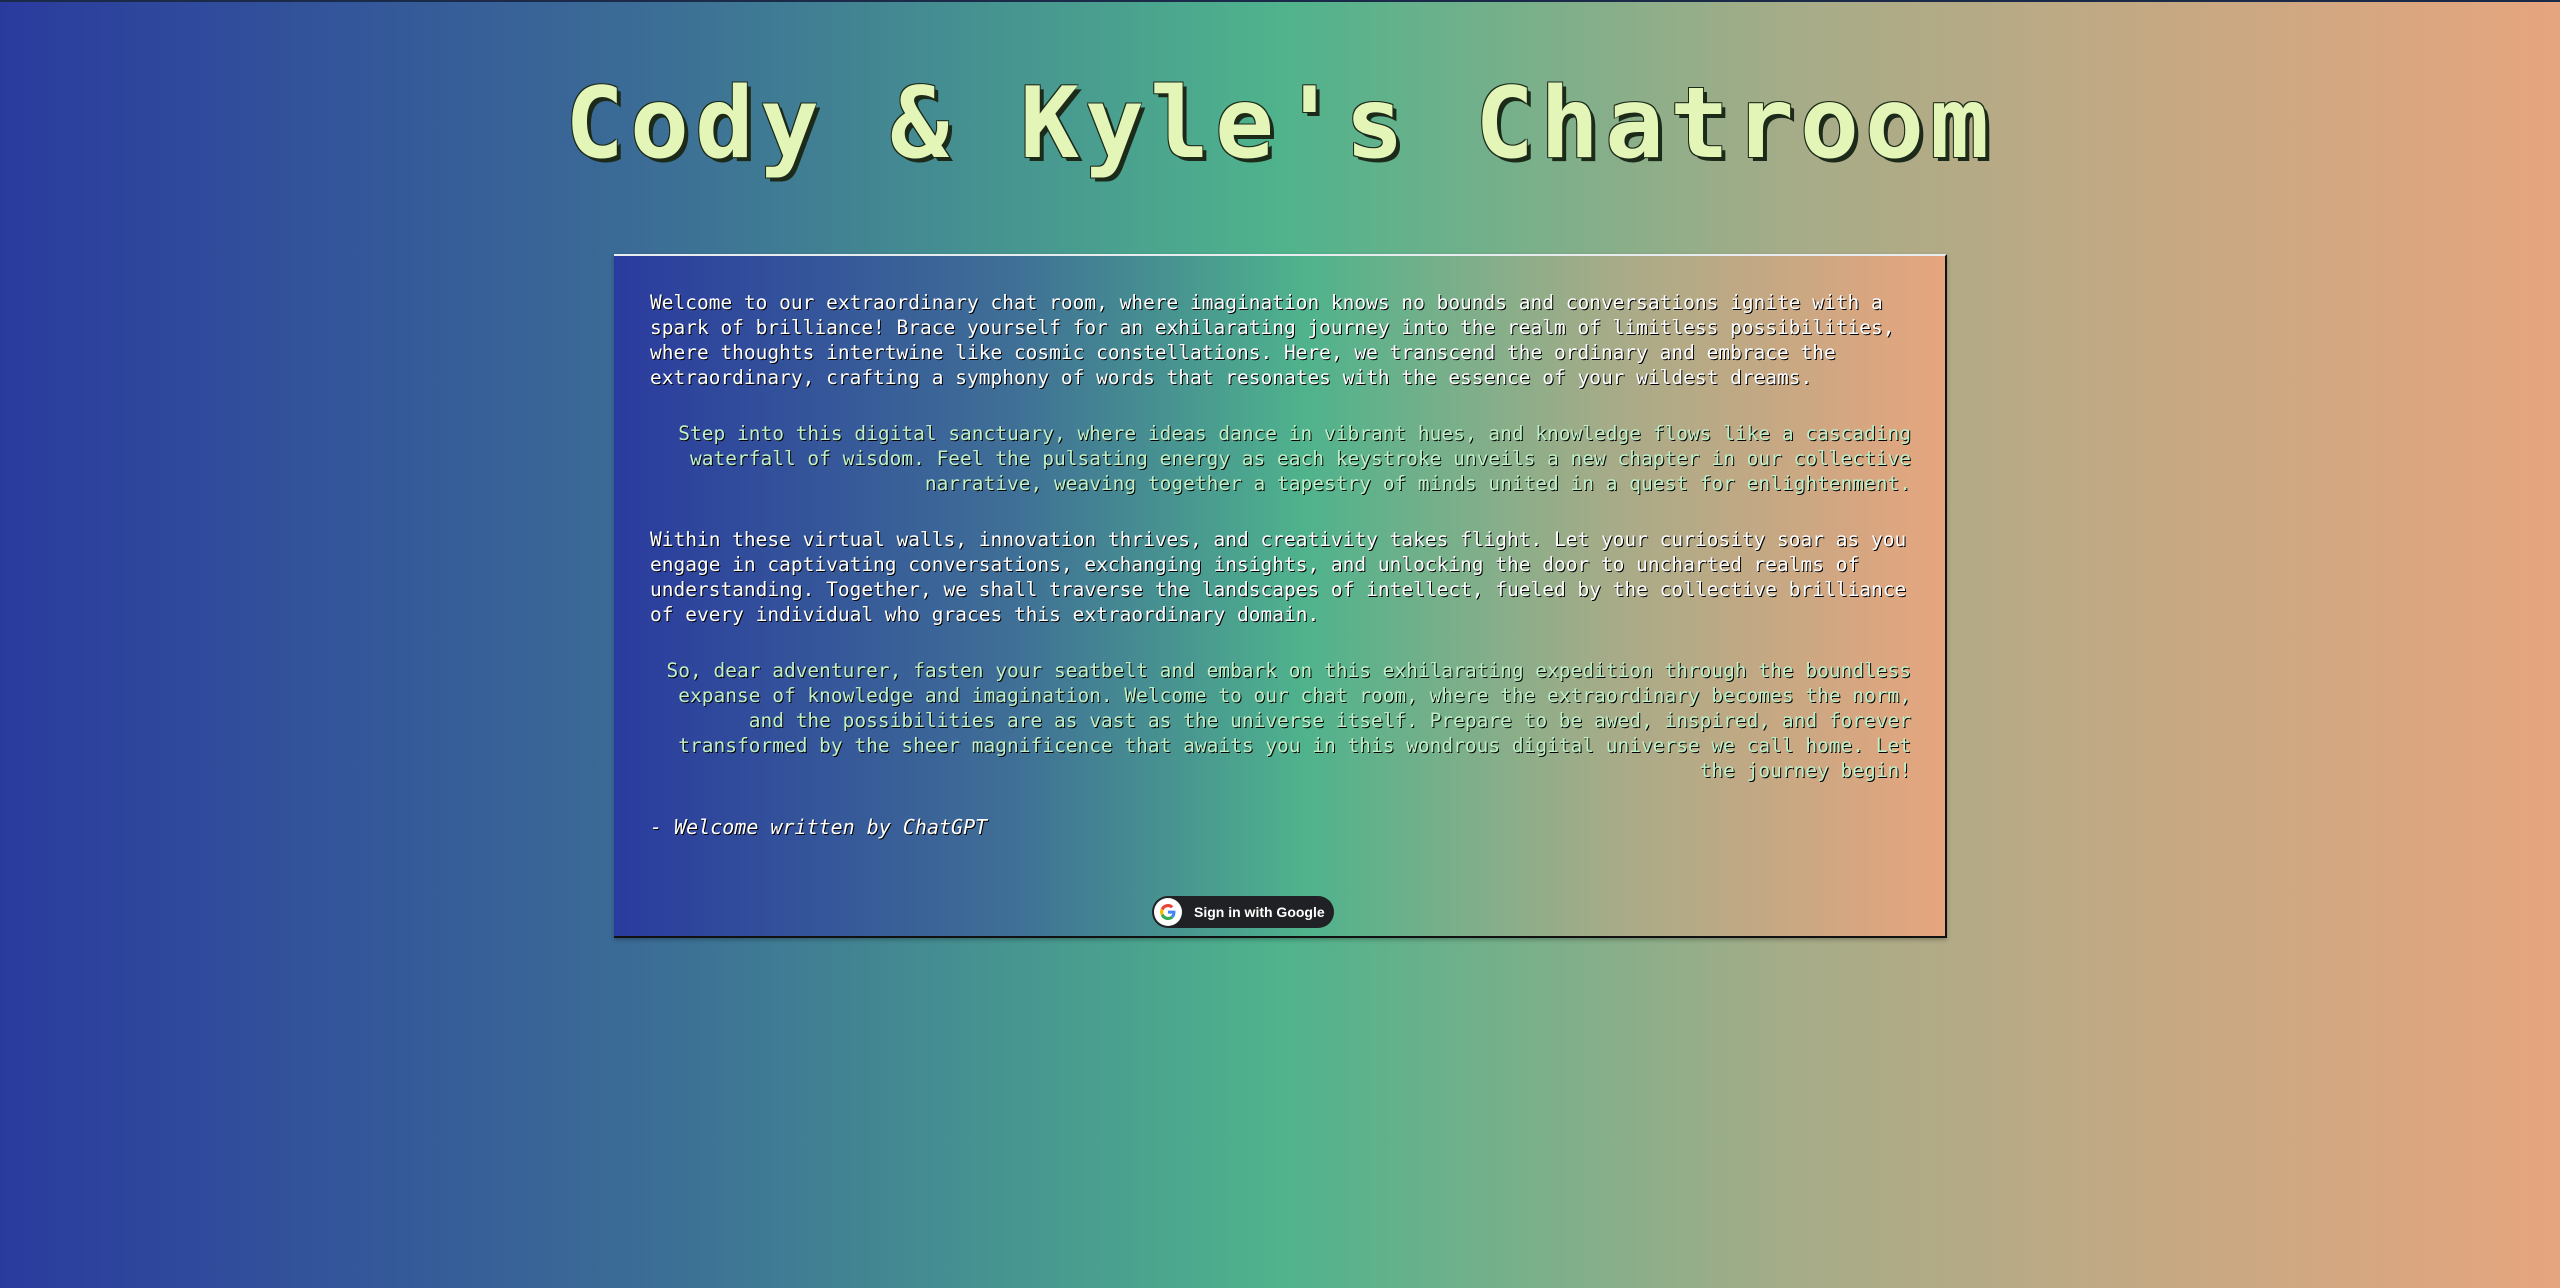 The image size is (2560, 1288). I want to click on sign-in-with-google-button: Sign in with Google, so click(1243, 912).